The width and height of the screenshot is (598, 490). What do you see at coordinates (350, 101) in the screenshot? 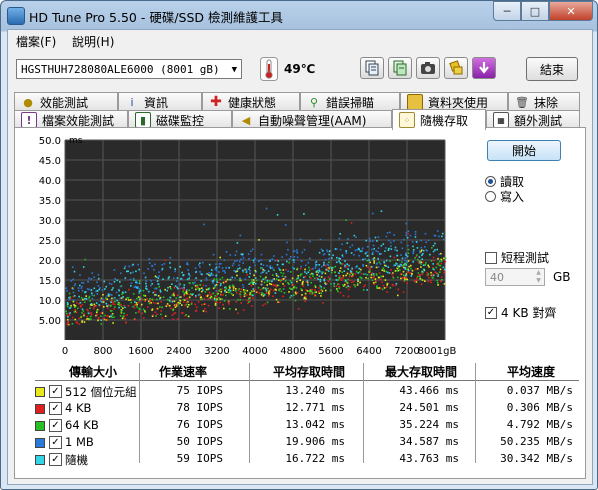
I see `tab-error-scan: ⚲ 錯誤掃瞄` at bounding box center [350, 101].